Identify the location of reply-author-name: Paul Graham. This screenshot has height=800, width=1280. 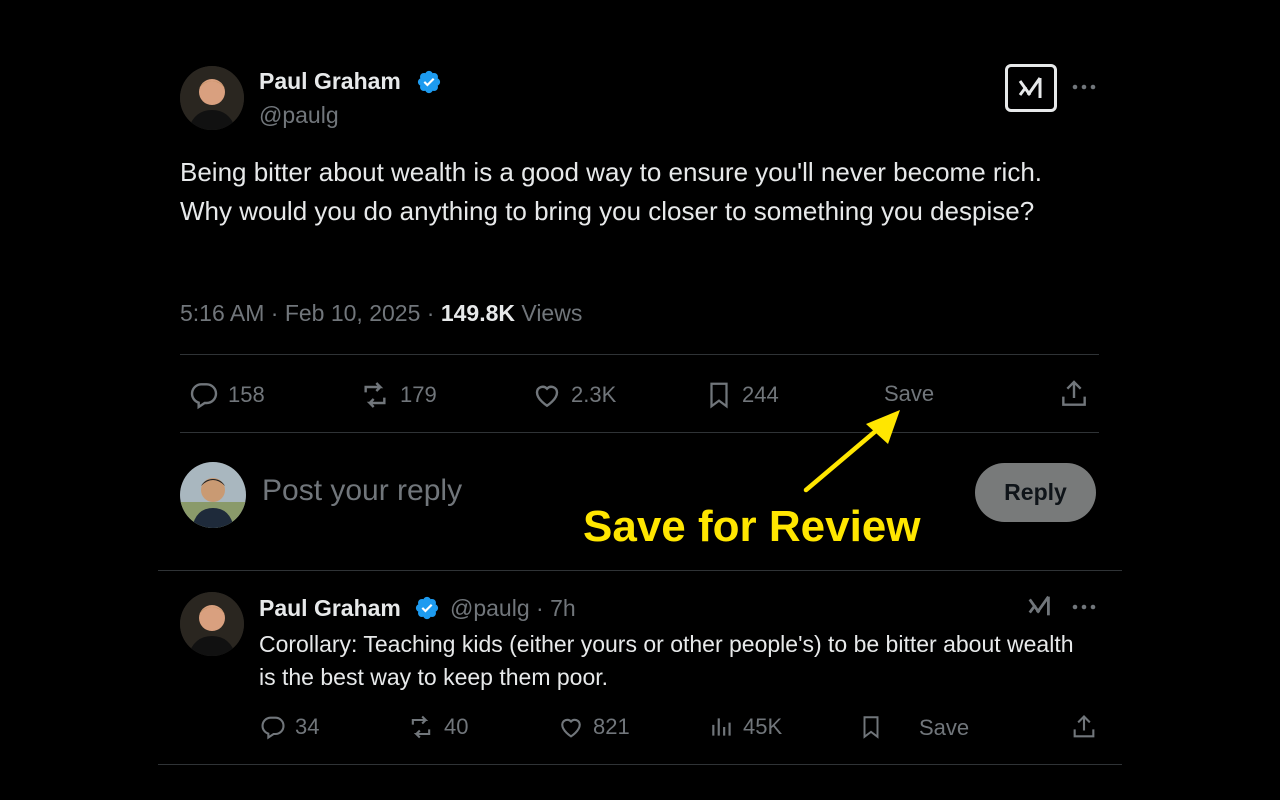
(330, 608).